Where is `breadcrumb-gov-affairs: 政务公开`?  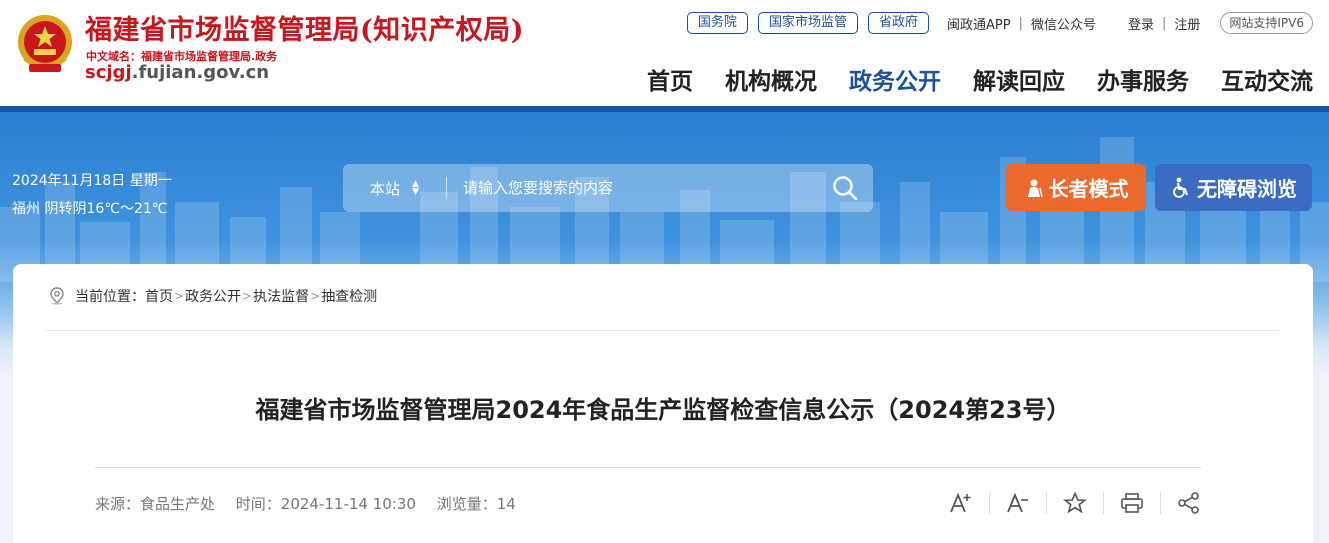
breadcrumb-gov-affairs: 政务公开 is located at coordinates (213, 296).